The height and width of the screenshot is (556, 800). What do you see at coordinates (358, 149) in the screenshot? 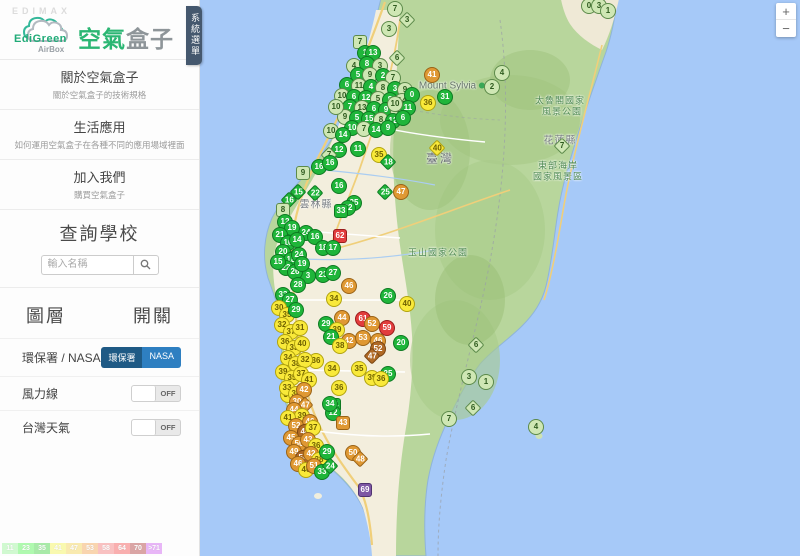
I see `aqi-marker: 11` at bounding box center [358, 149].